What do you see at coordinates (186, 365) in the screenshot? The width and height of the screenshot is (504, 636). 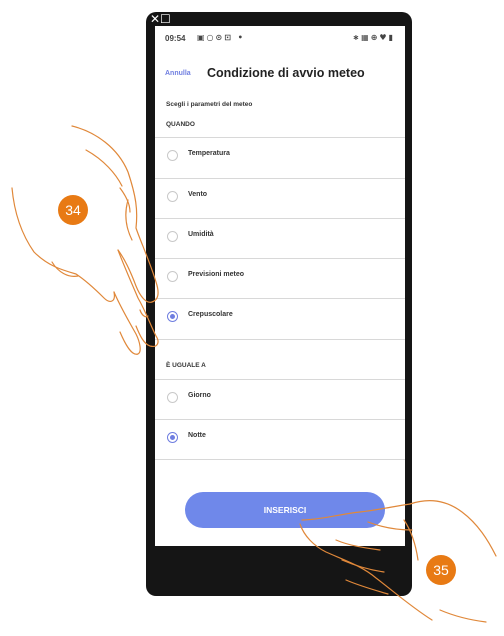 I see `equals-section-label: È UGUALE A` at bounding box center [186, 365].